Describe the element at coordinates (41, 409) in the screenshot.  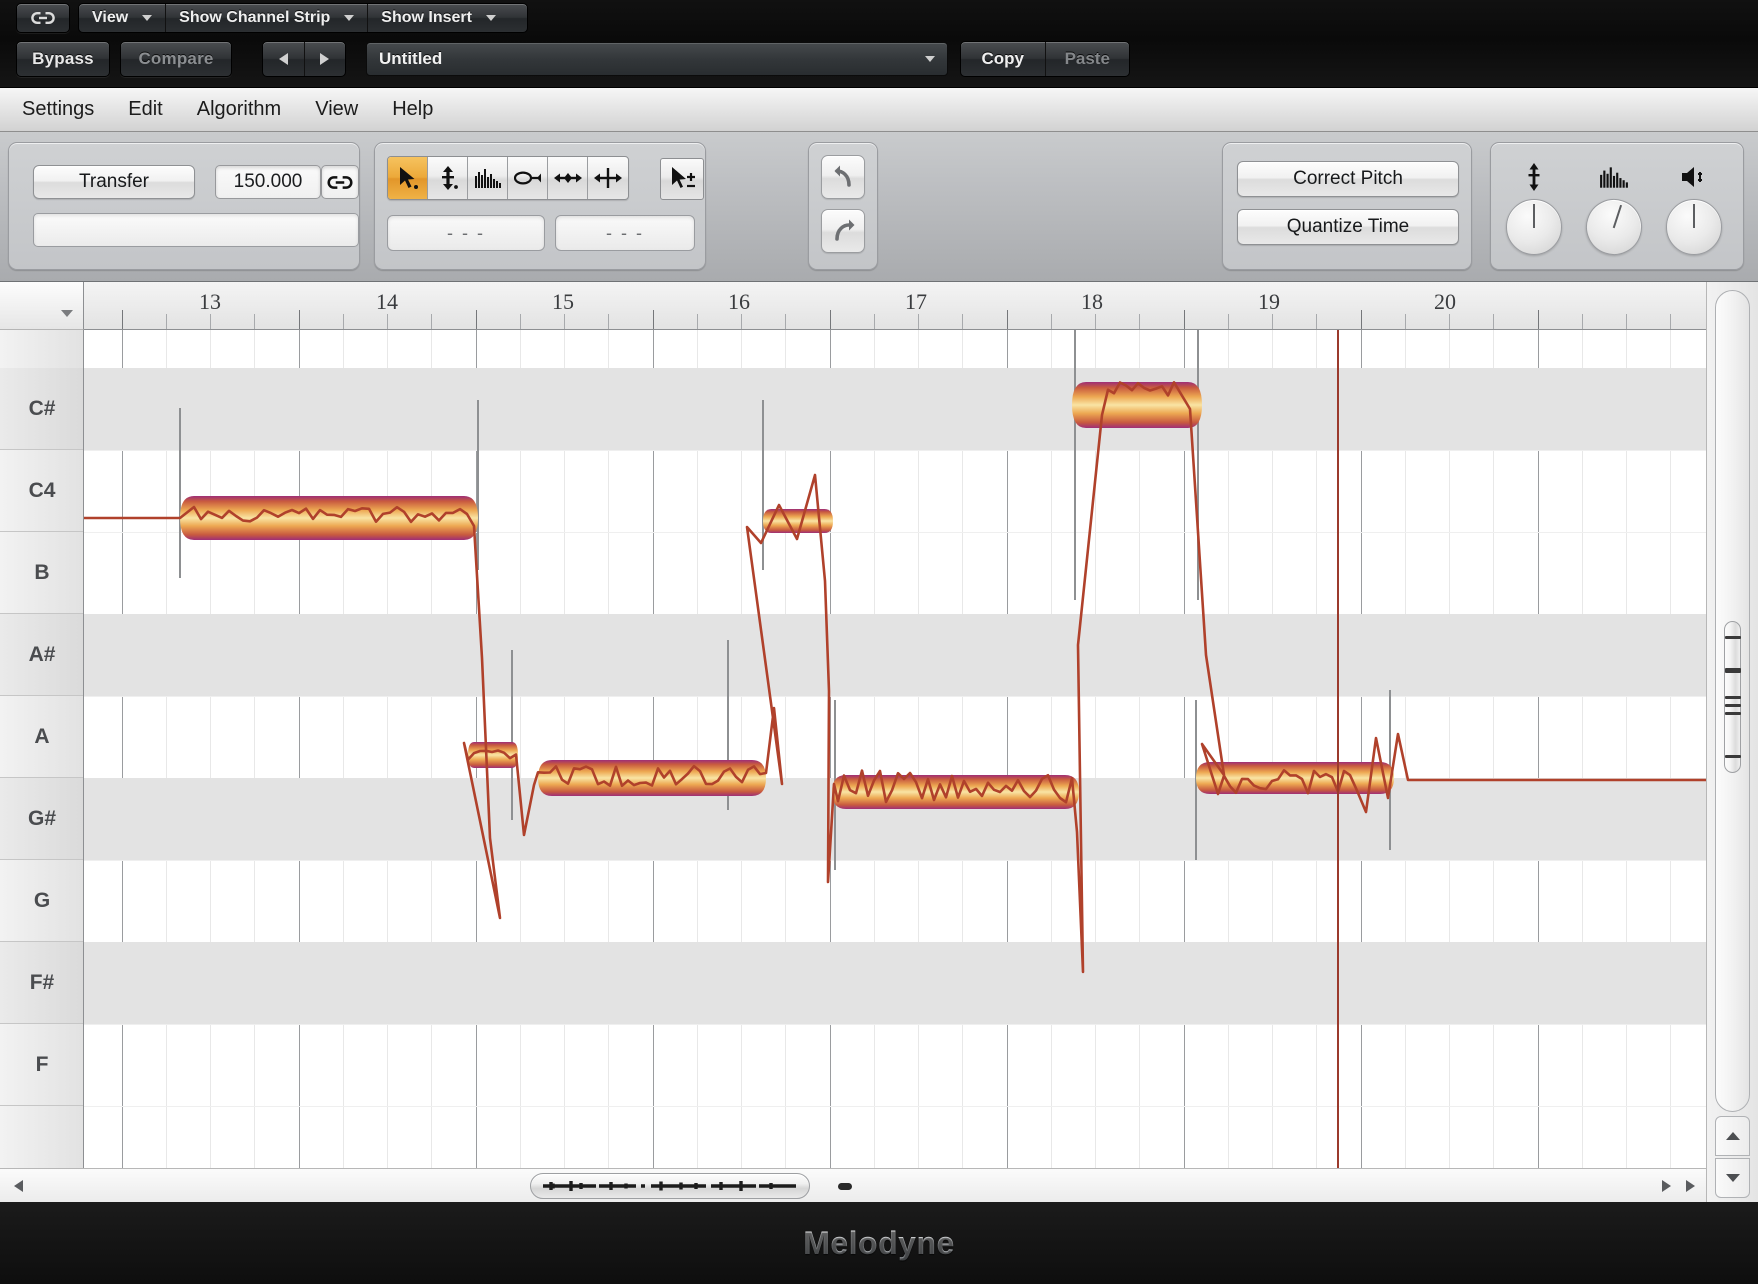
I see `pitch-ruler-cell: C#` at that location.